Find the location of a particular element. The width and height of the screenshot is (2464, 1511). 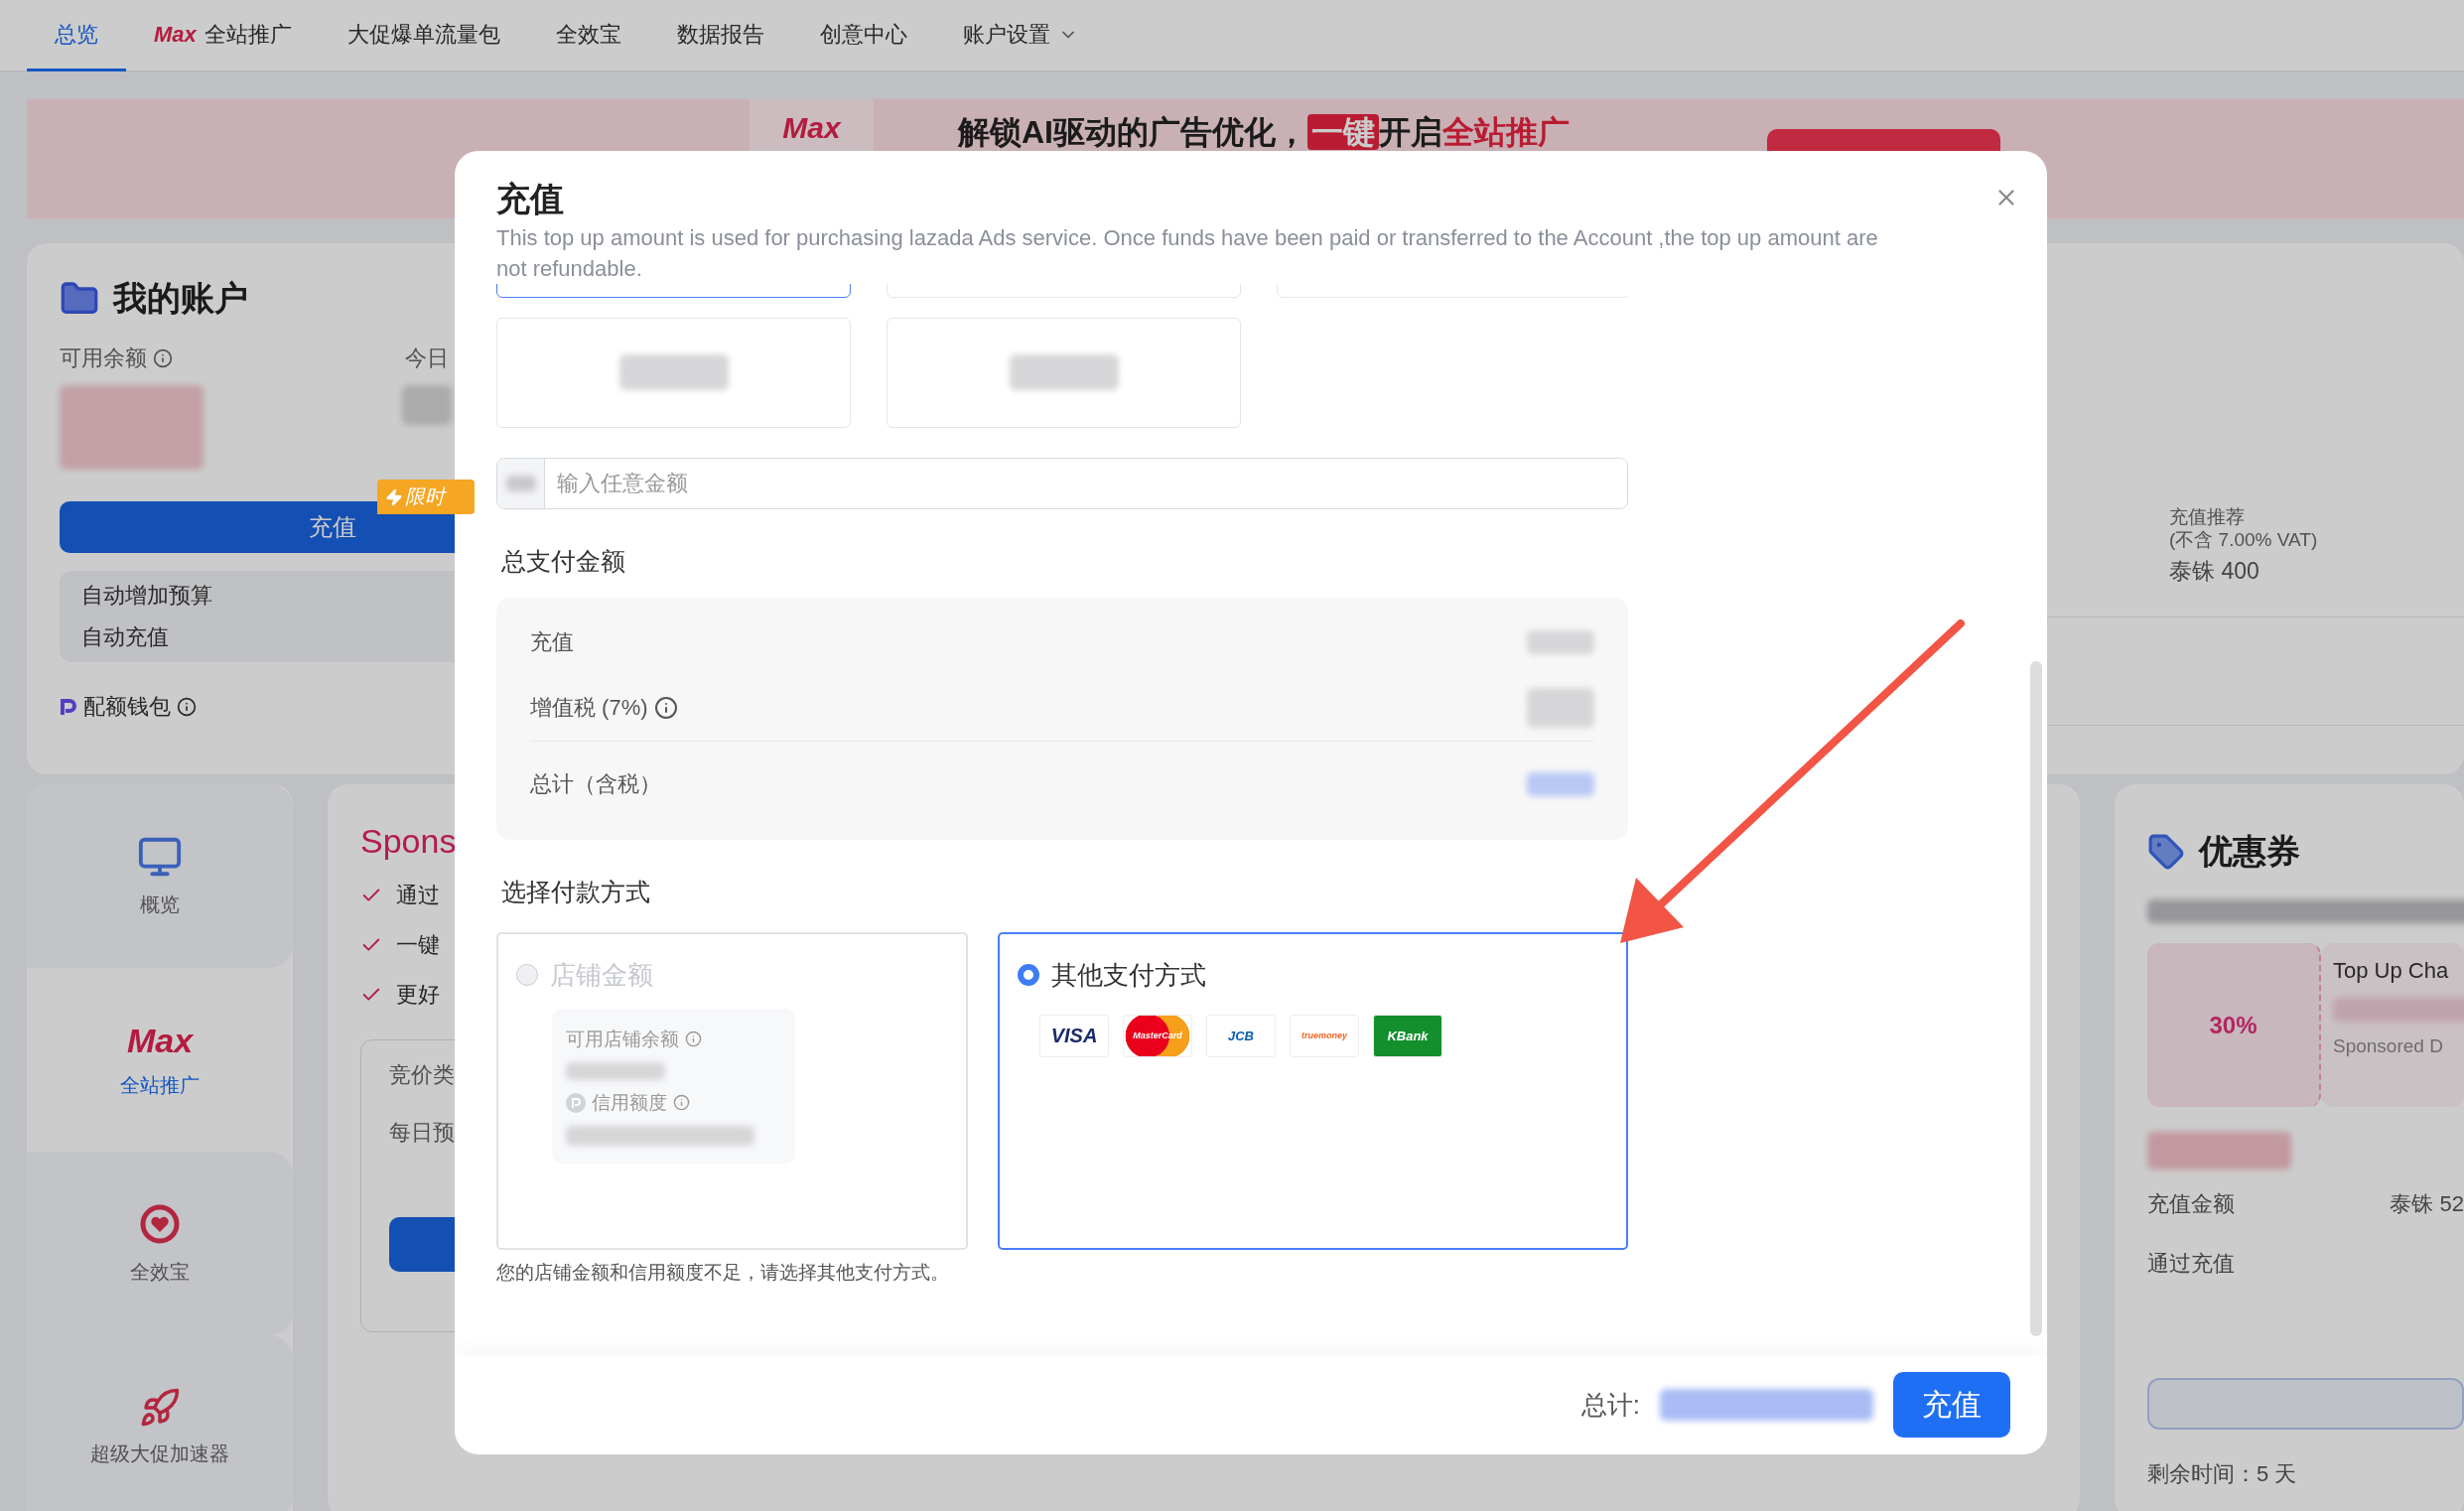

card-title: 优惠券 is located at coordinates (2249, 851).